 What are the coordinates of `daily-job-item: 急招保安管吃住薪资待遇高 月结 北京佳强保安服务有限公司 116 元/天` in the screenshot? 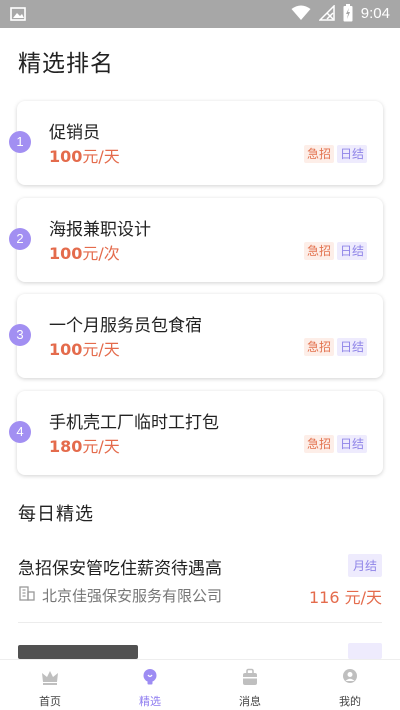 It's located at (200, 584).